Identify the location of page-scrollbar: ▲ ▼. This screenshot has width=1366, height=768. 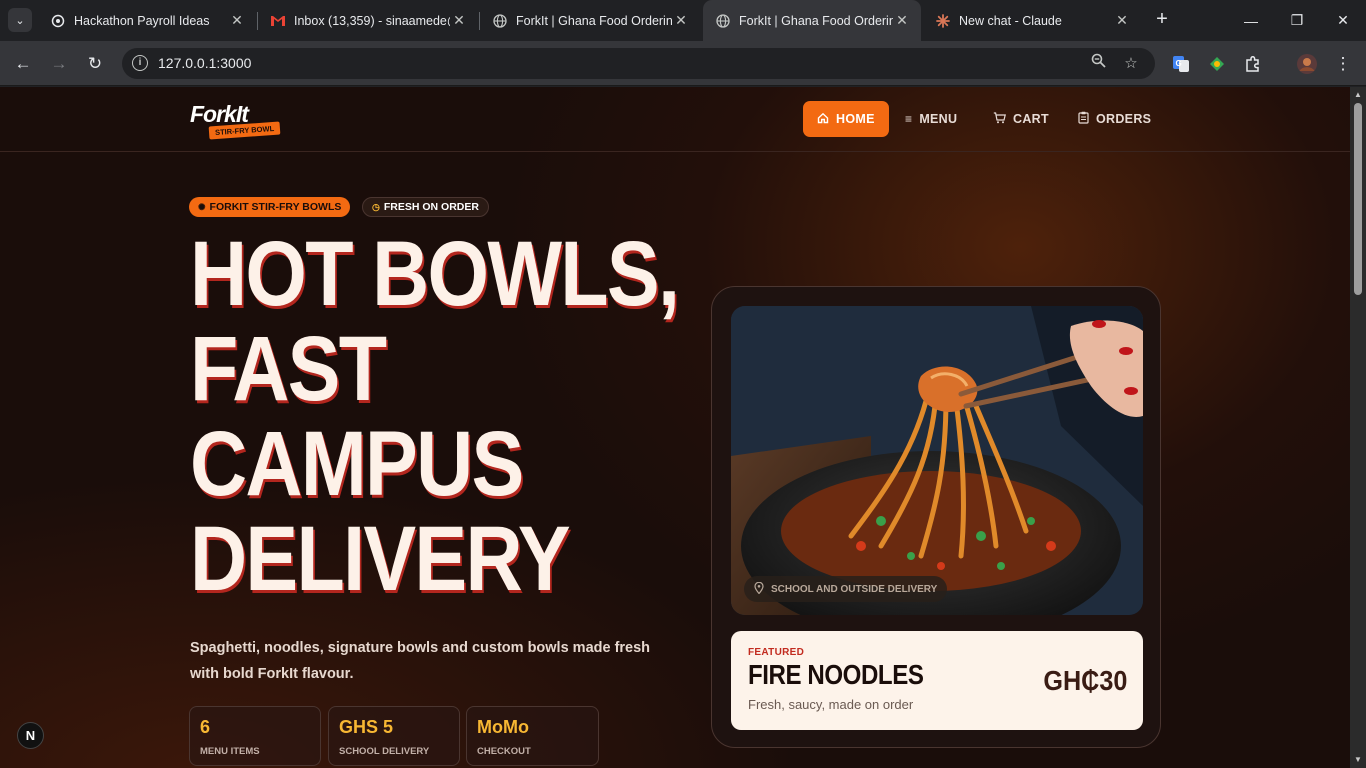
(1358, 427).